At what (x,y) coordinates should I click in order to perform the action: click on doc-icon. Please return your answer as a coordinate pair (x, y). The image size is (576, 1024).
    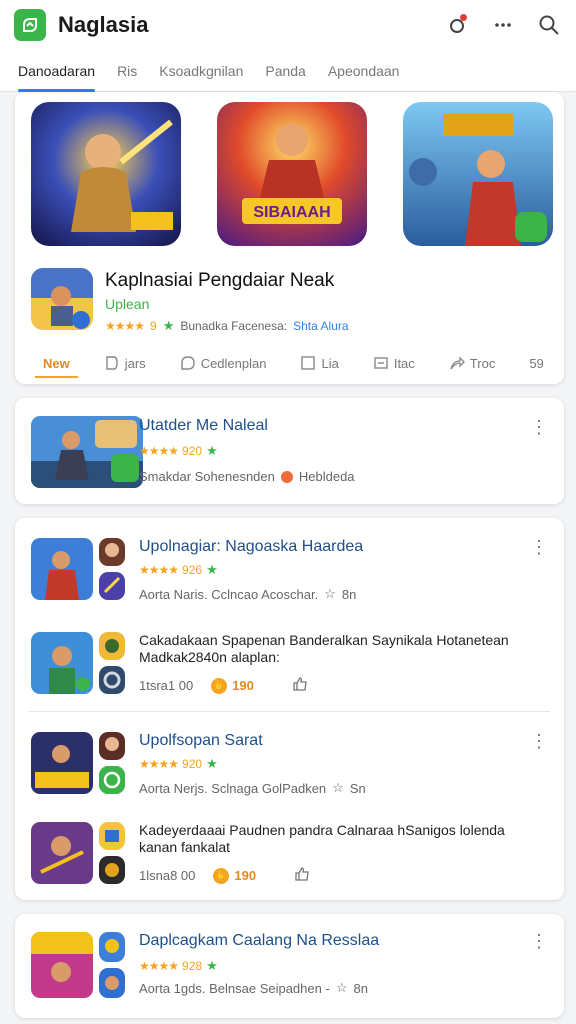
    Looking at the image, I should click on (112, 363).